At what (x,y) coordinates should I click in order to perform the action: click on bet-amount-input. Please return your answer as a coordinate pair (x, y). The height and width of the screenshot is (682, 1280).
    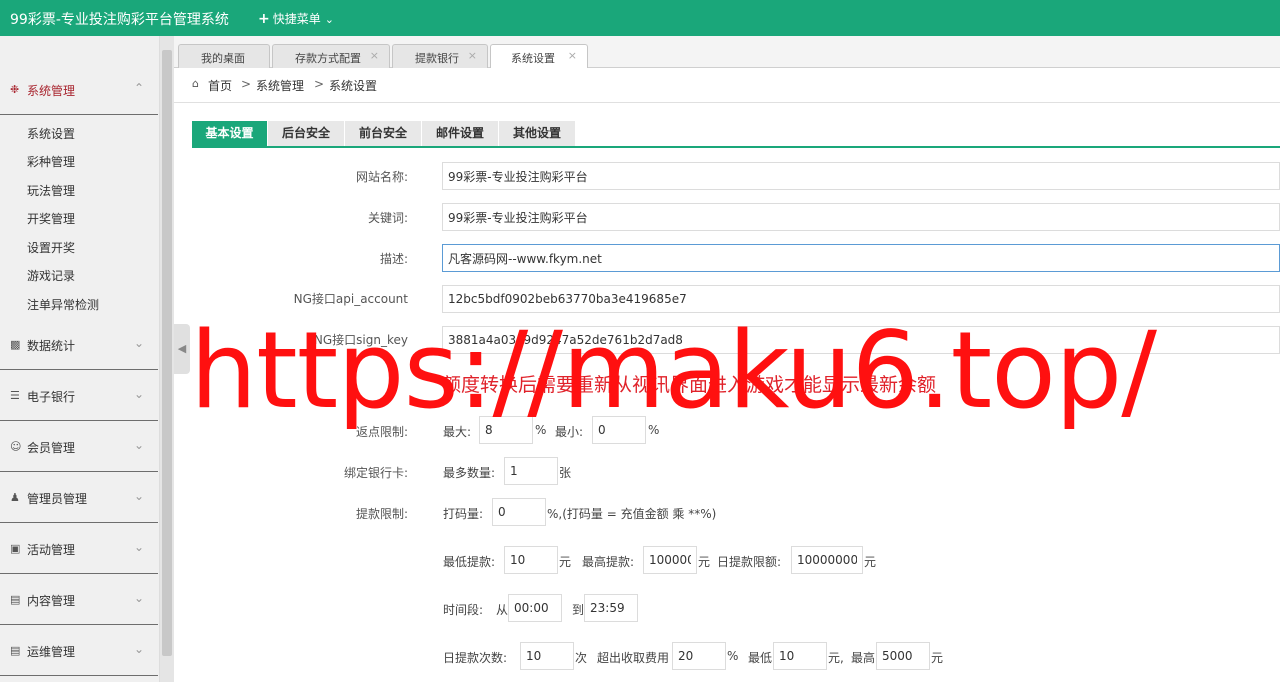
    Looking at the image, I should click on (519, 512).